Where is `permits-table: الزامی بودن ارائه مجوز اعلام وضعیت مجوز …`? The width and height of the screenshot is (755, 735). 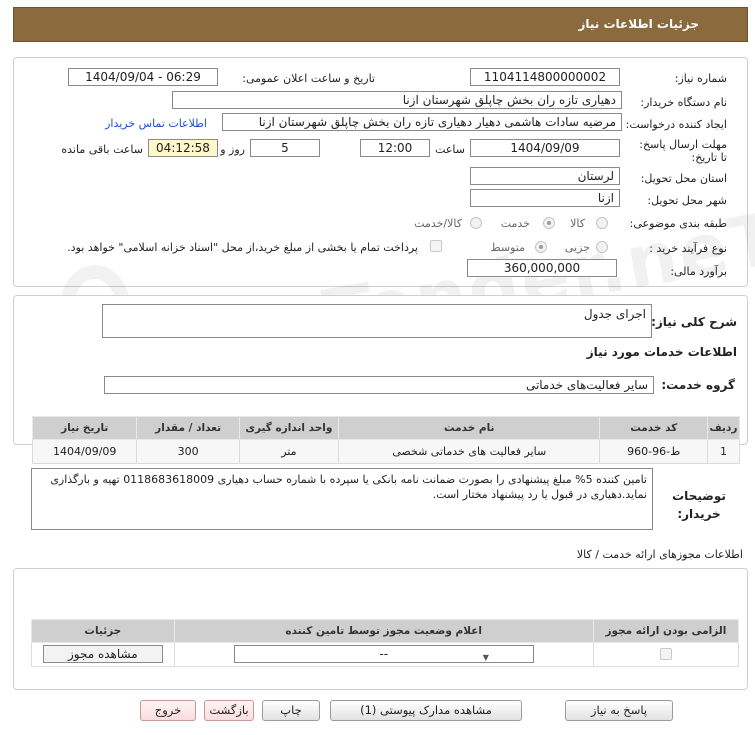 permits-table: الزامی بودن ارائه مجوز اعلام وضعیت مجوز … is located at coordinates (385, 643).